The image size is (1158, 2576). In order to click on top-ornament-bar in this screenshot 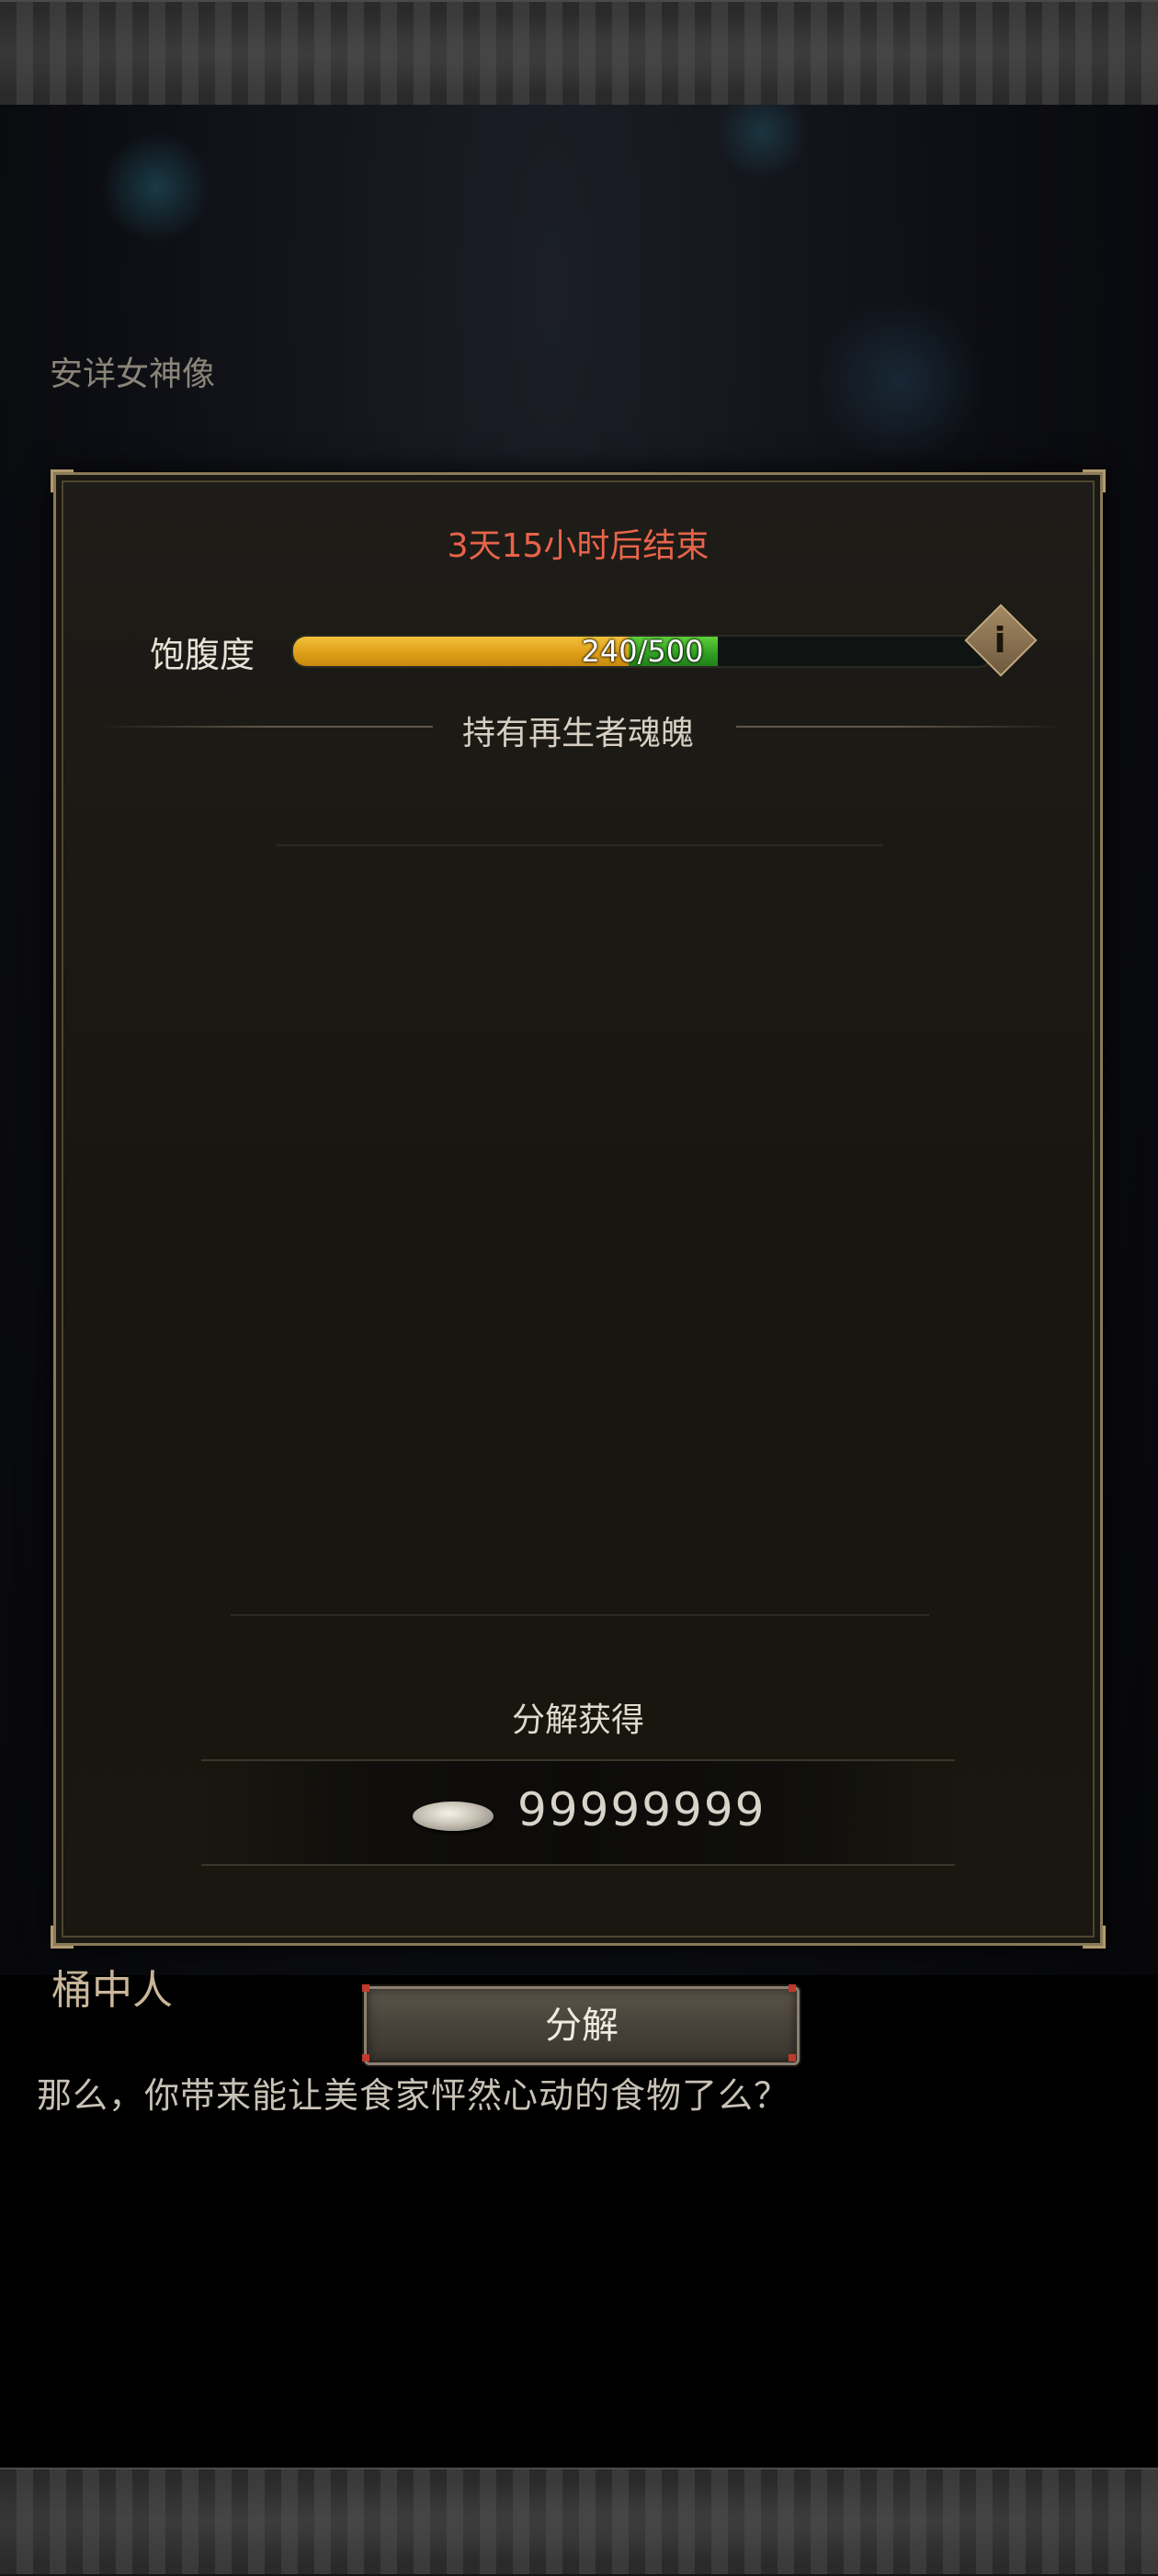, I will do `click(579, 53)`.